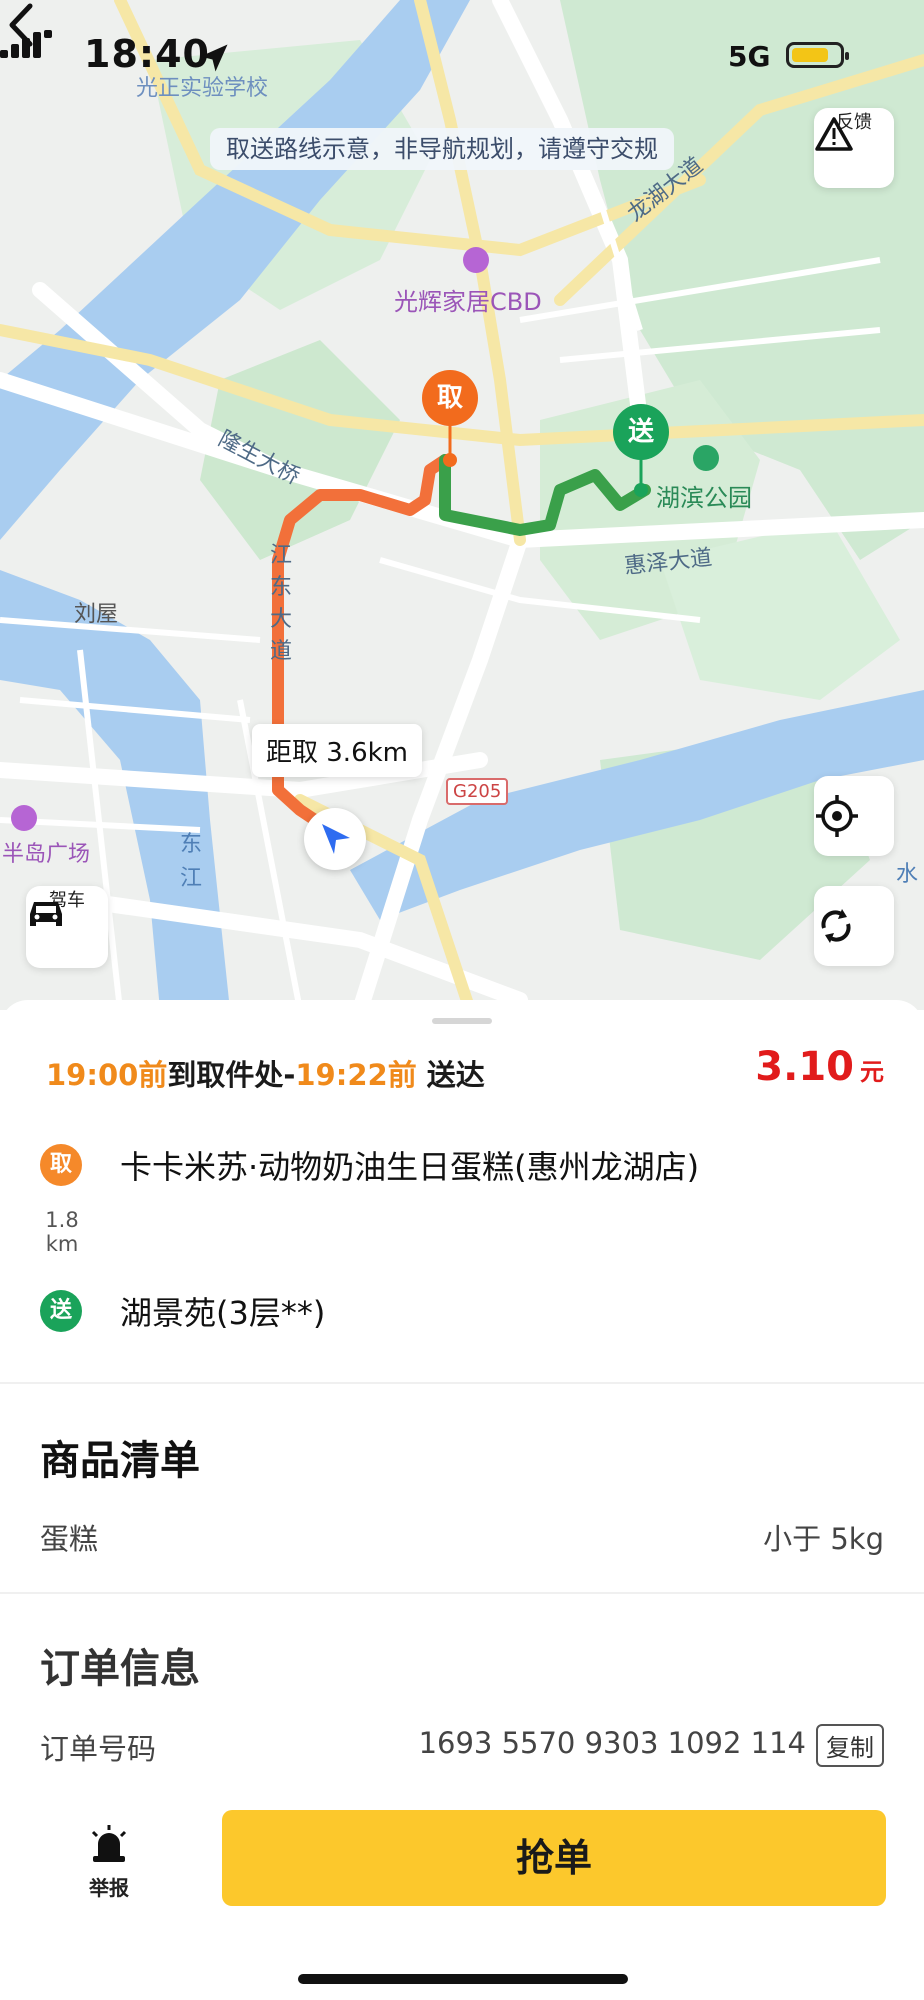 This screenshot has height=2000, width=924. Describe the element at coordinates (402, 1075) in the screenshot. I see `delivery-before: 前` at that location.